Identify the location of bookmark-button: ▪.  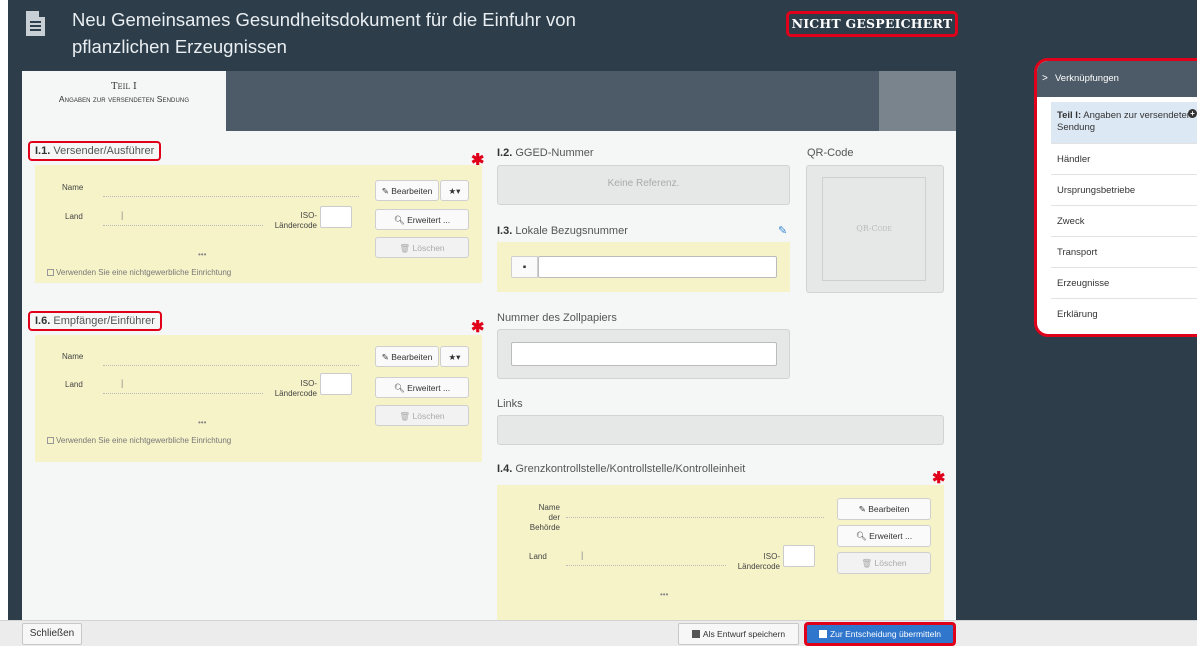
(524, 267).